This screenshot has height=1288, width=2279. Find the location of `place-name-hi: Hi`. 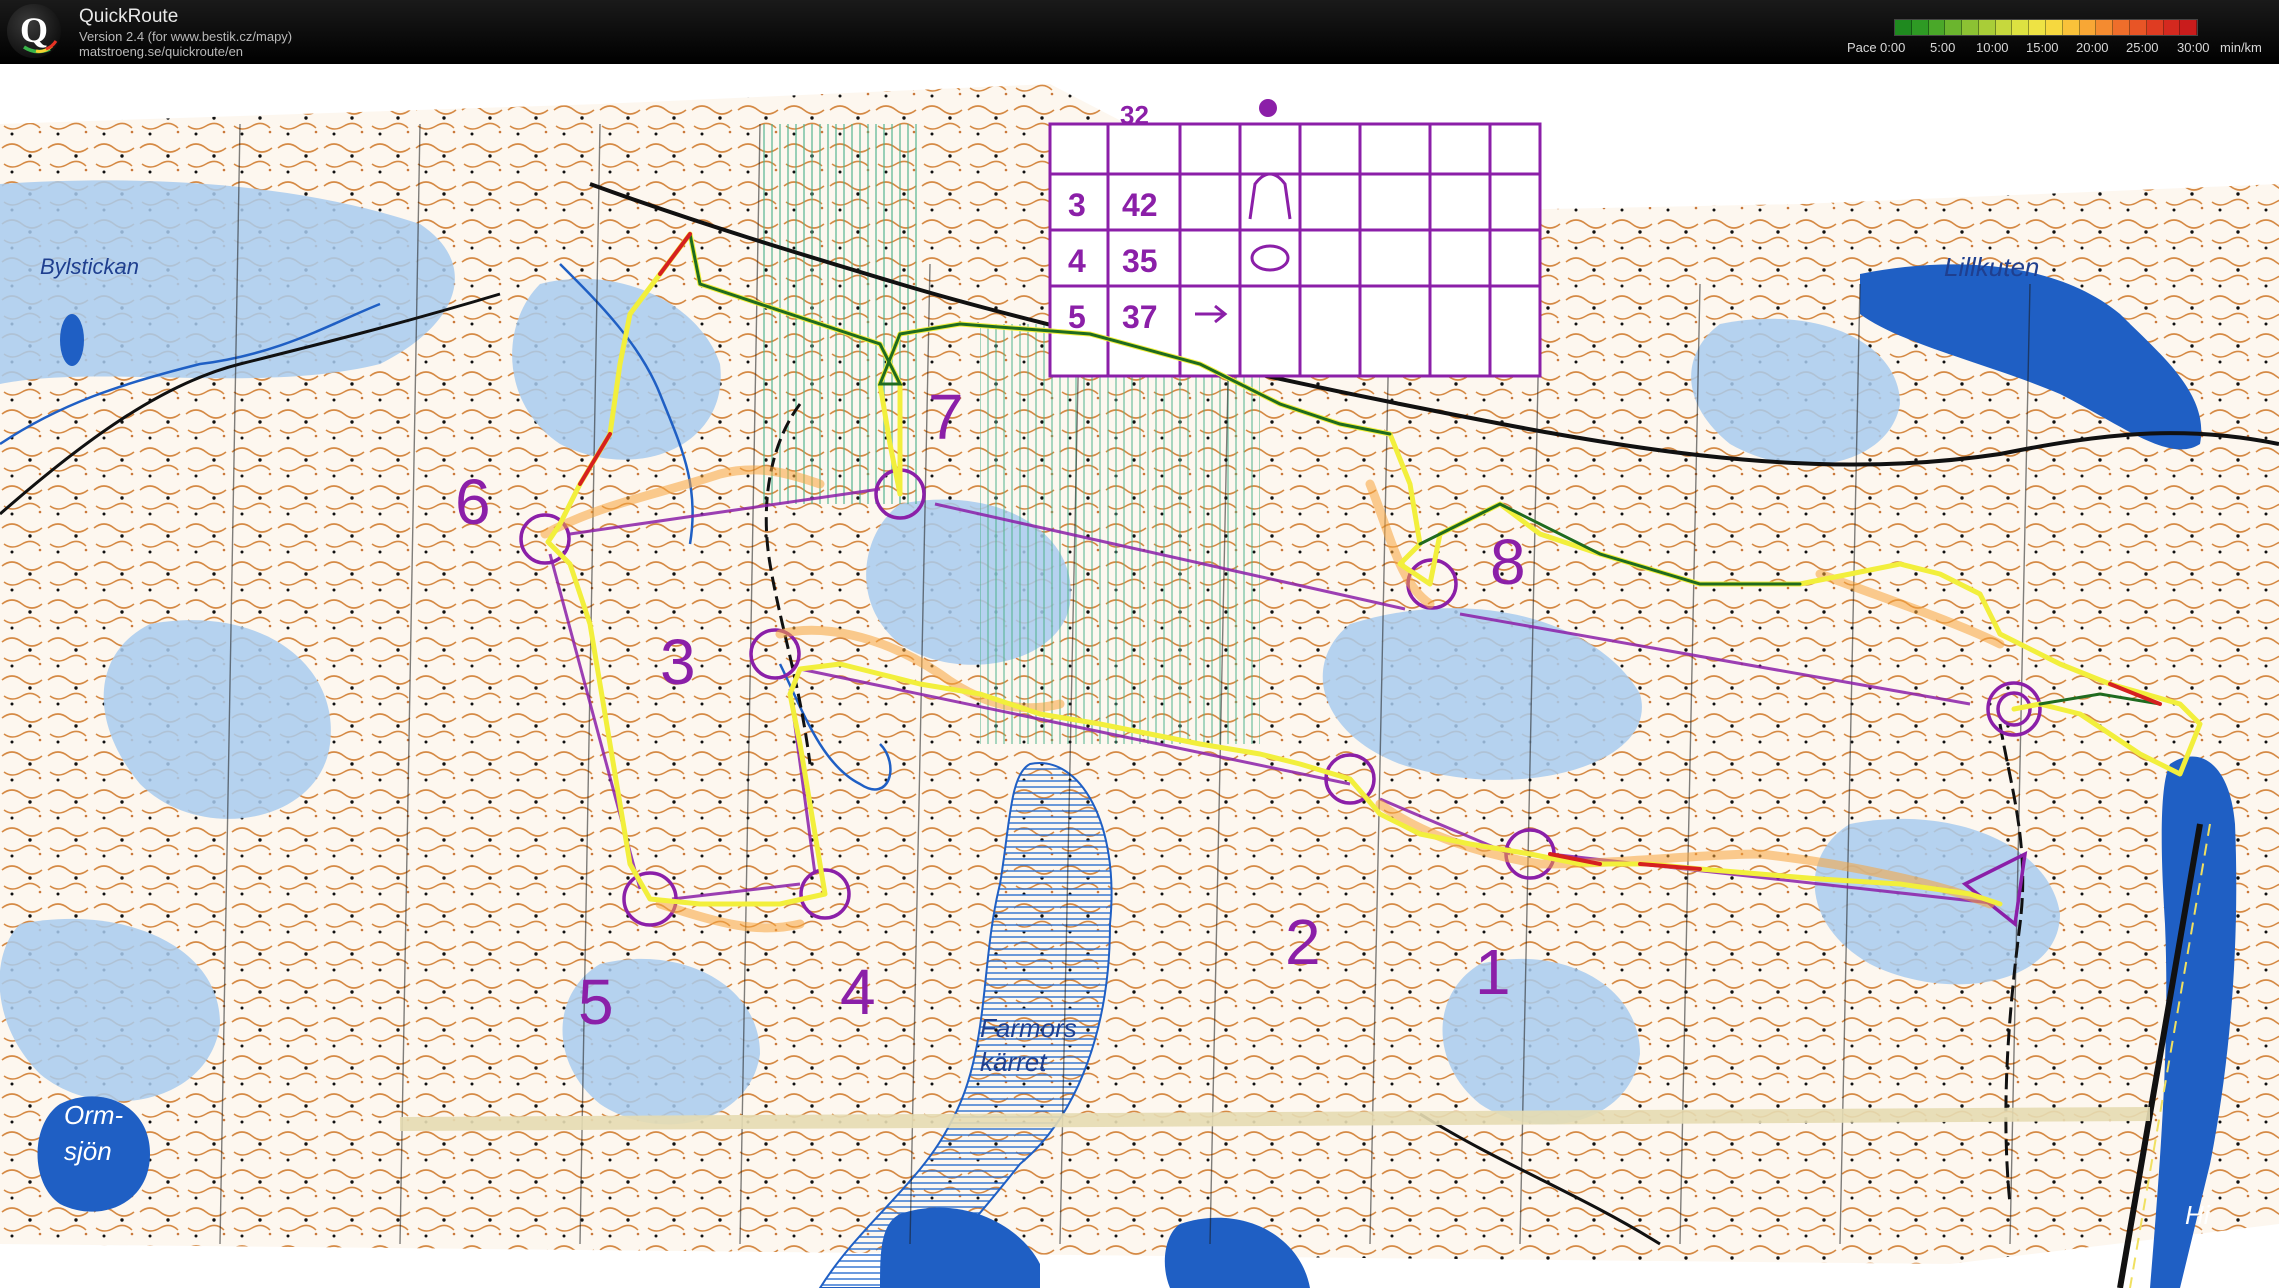

place-name-hi: Hi is located at coordinates (2198, 1215).